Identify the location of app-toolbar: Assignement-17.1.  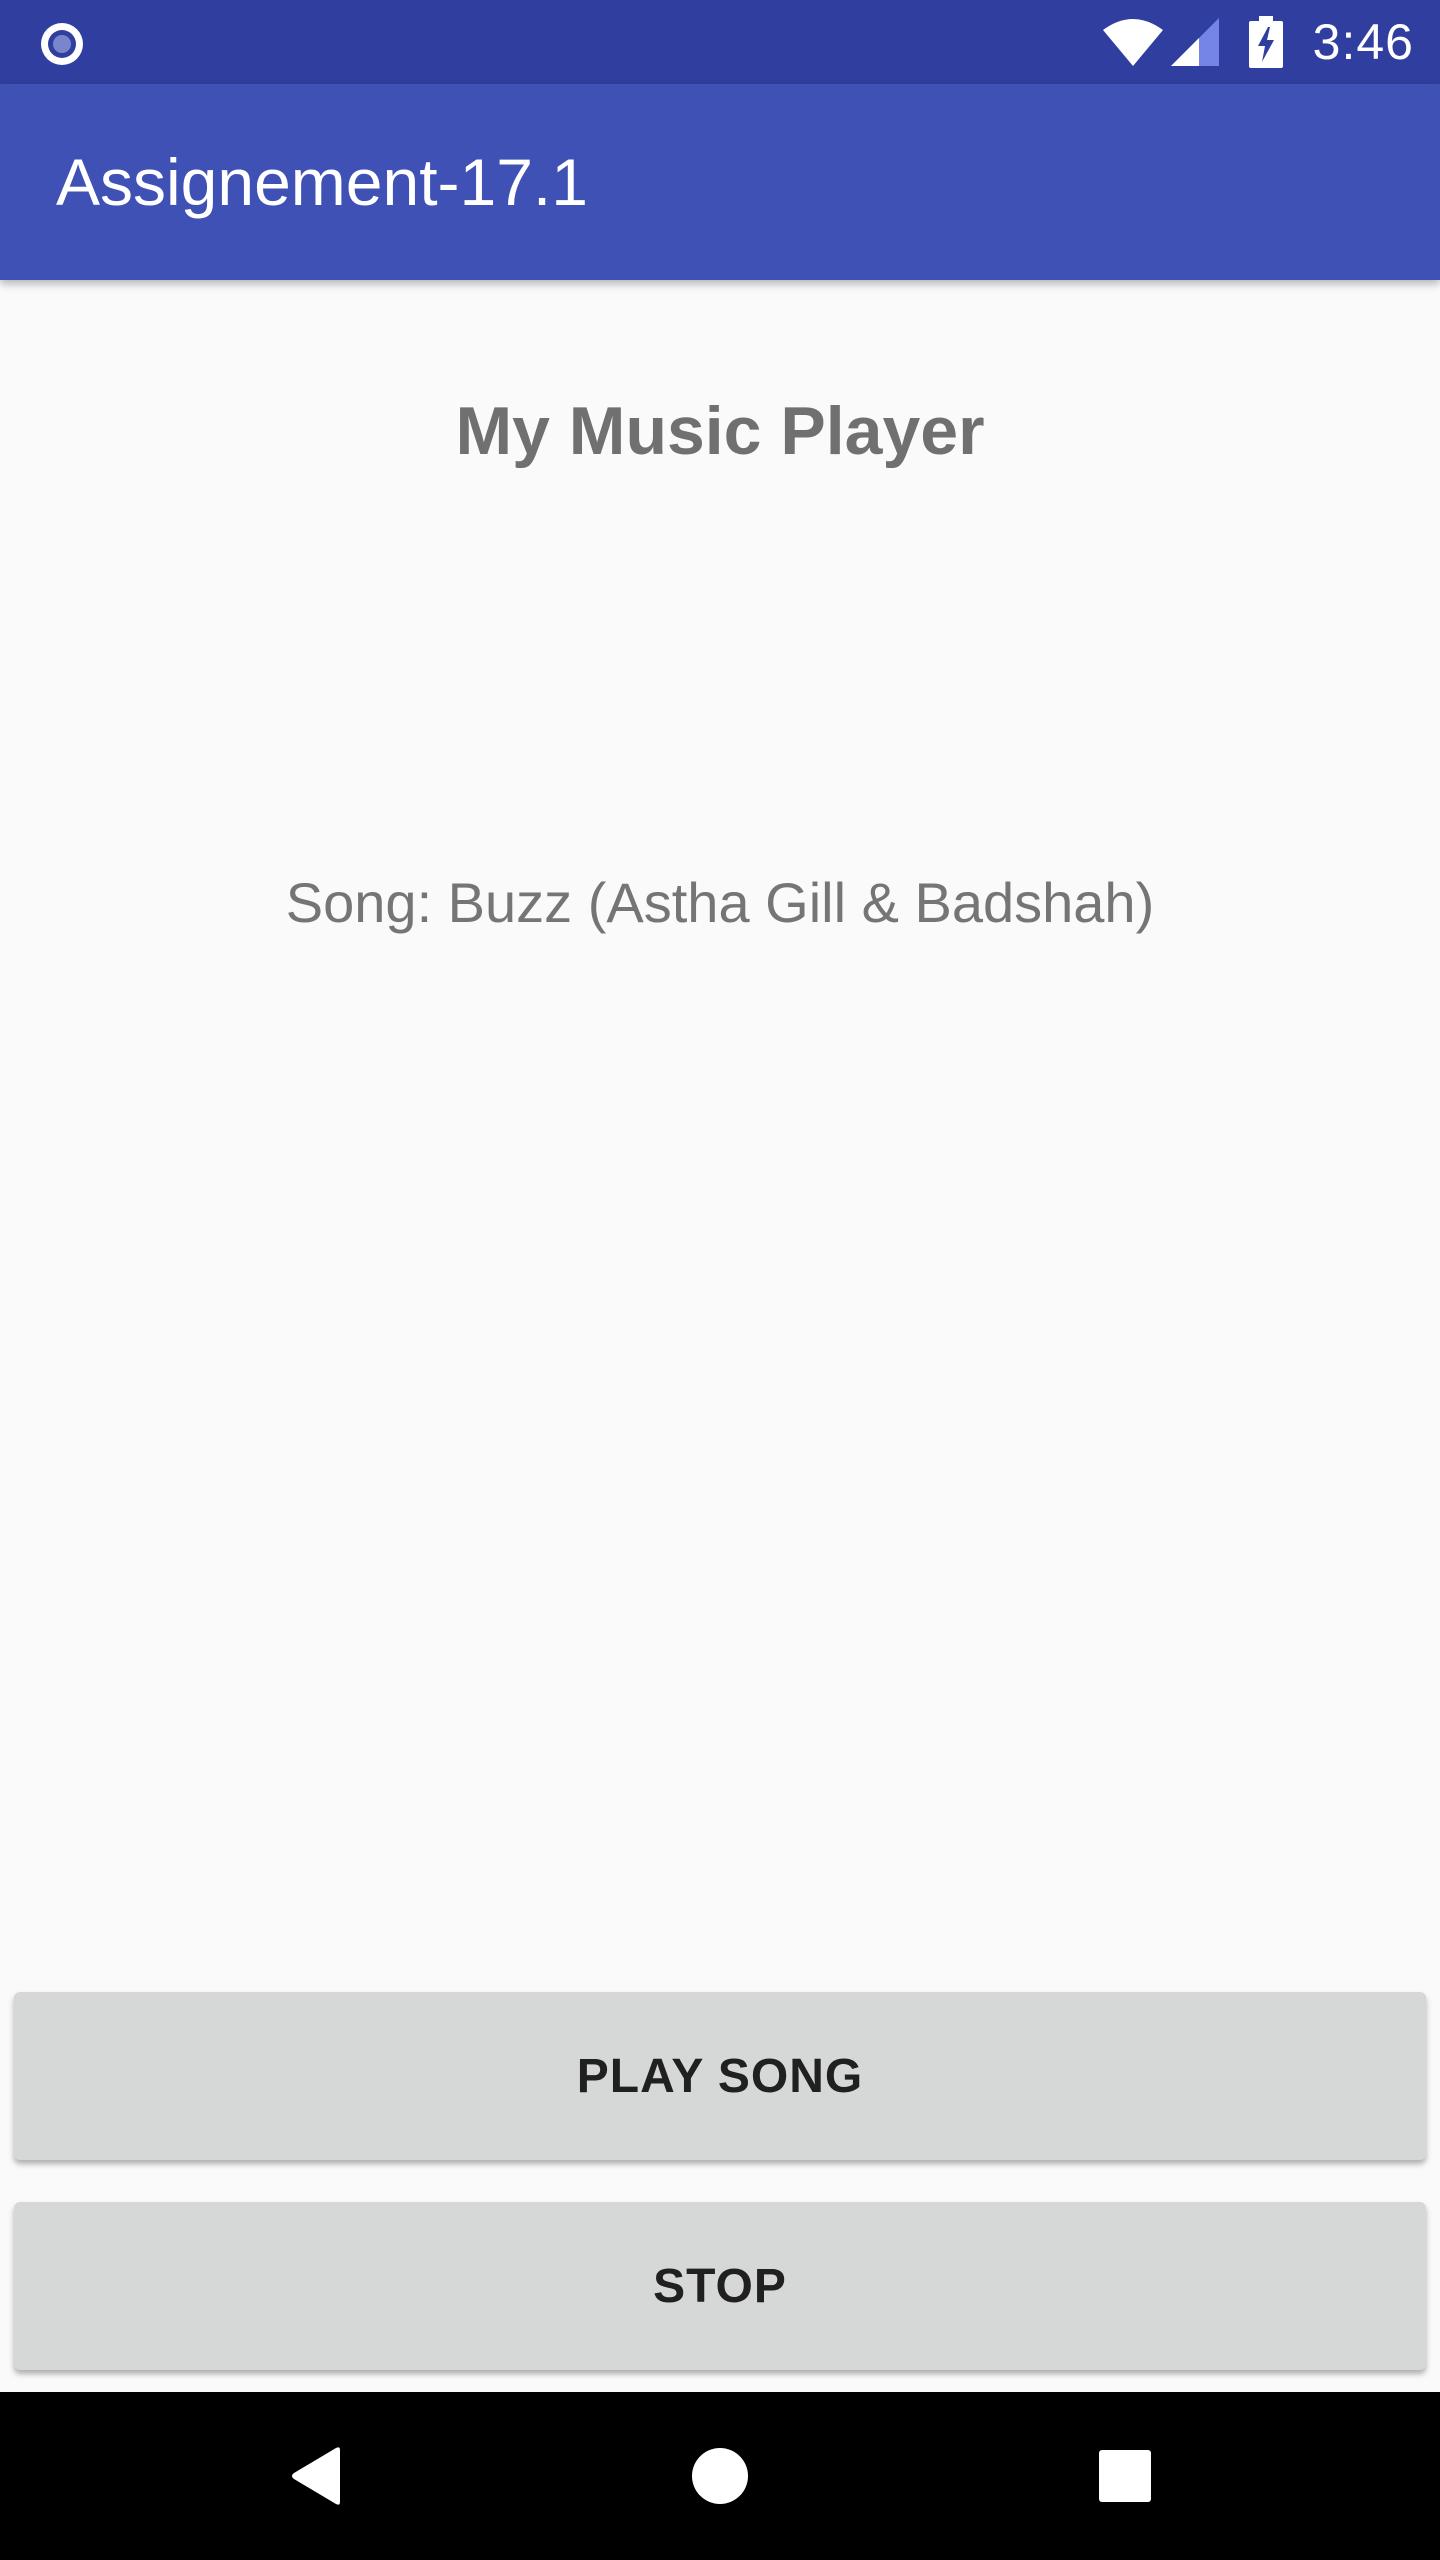
(720, 182).